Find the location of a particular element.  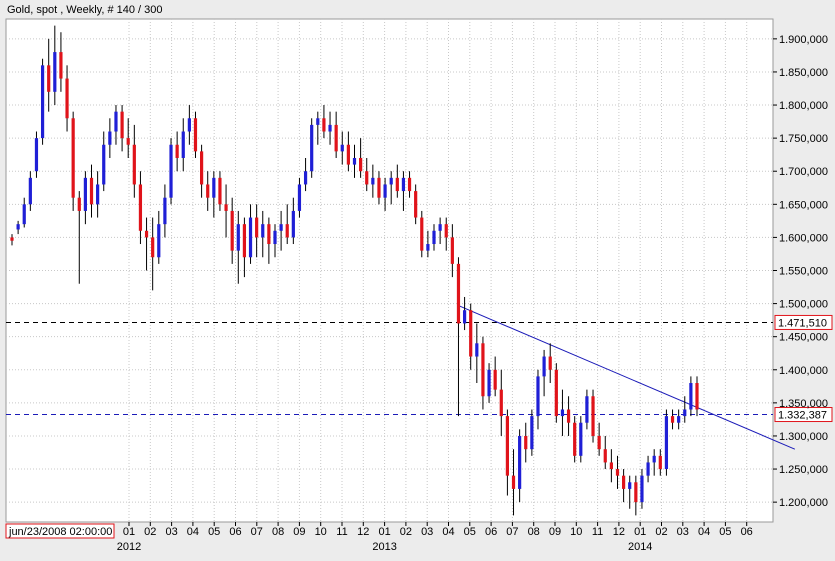

cursor-date-label: jun/23/2008 02:00:00 is located at coordinates (60, 532).